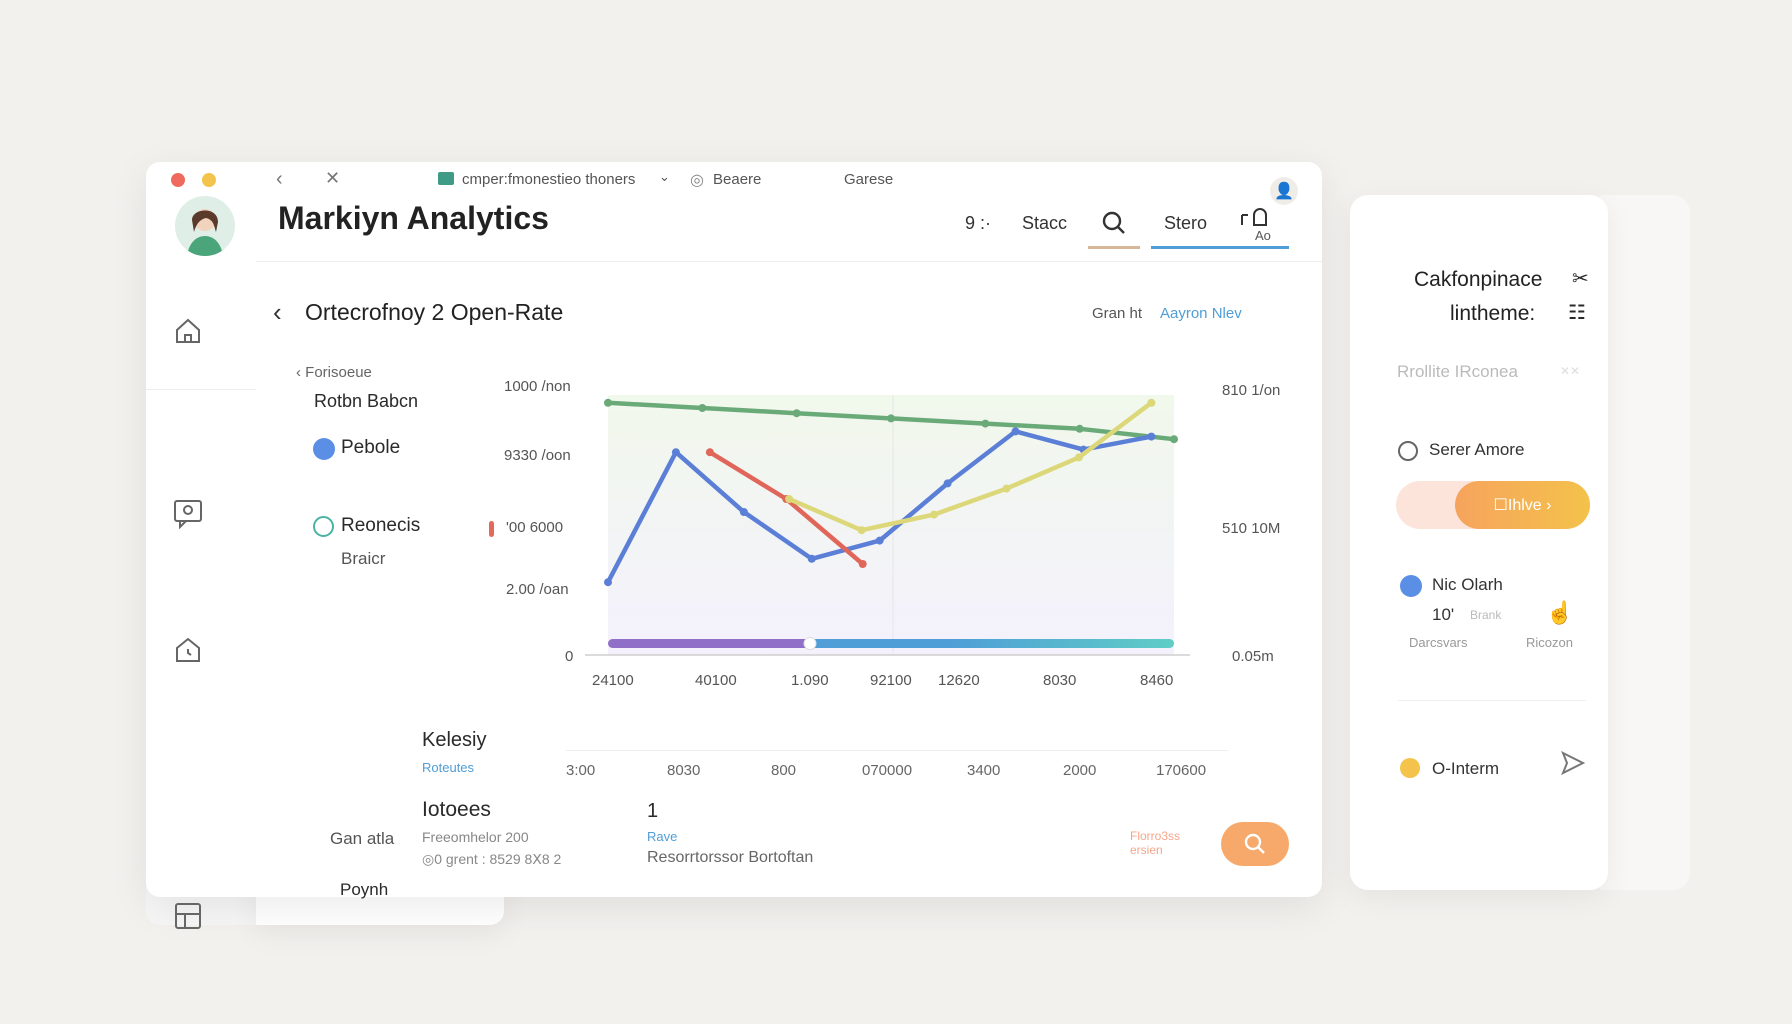 The width and height of the screenshot is (1792, 1024). I want to click on panel-faded-label: Rrollite IRconea, so click(1457, 371).